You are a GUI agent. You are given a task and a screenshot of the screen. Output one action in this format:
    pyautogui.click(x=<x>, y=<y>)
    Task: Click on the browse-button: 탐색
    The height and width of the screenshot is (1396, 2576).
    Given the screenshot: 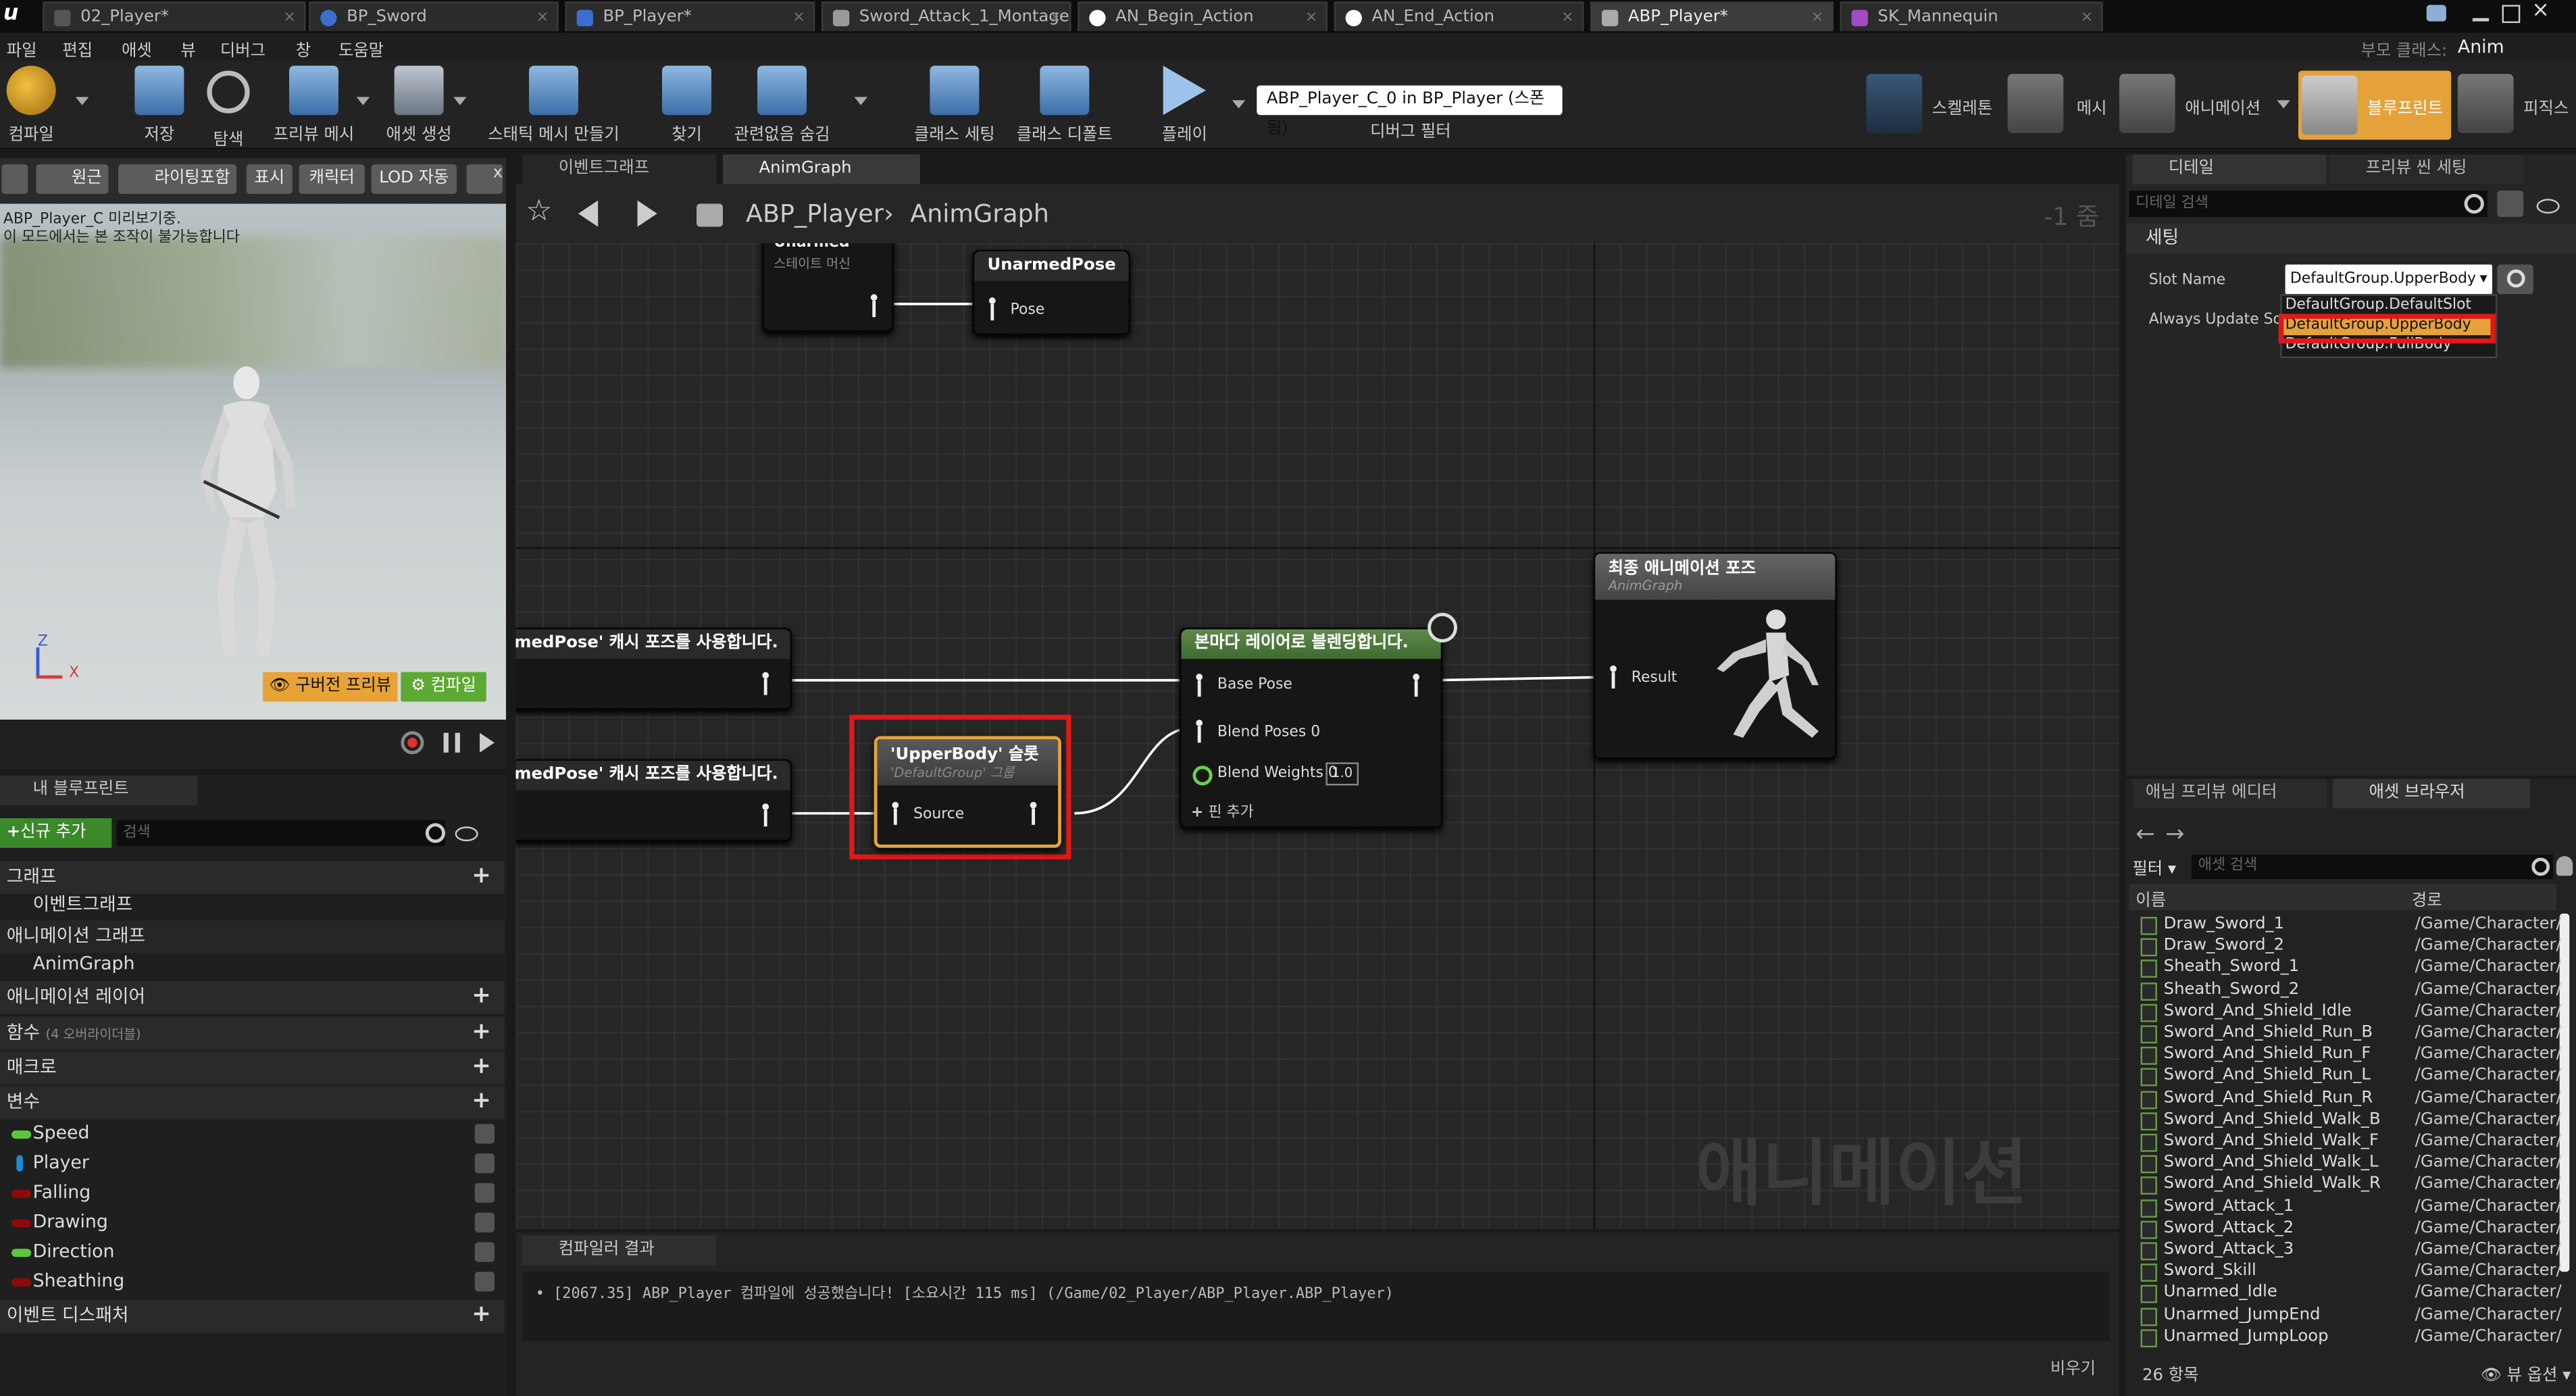 What is the action you would take?
    pyautogui.click(x=228, y=107)
    